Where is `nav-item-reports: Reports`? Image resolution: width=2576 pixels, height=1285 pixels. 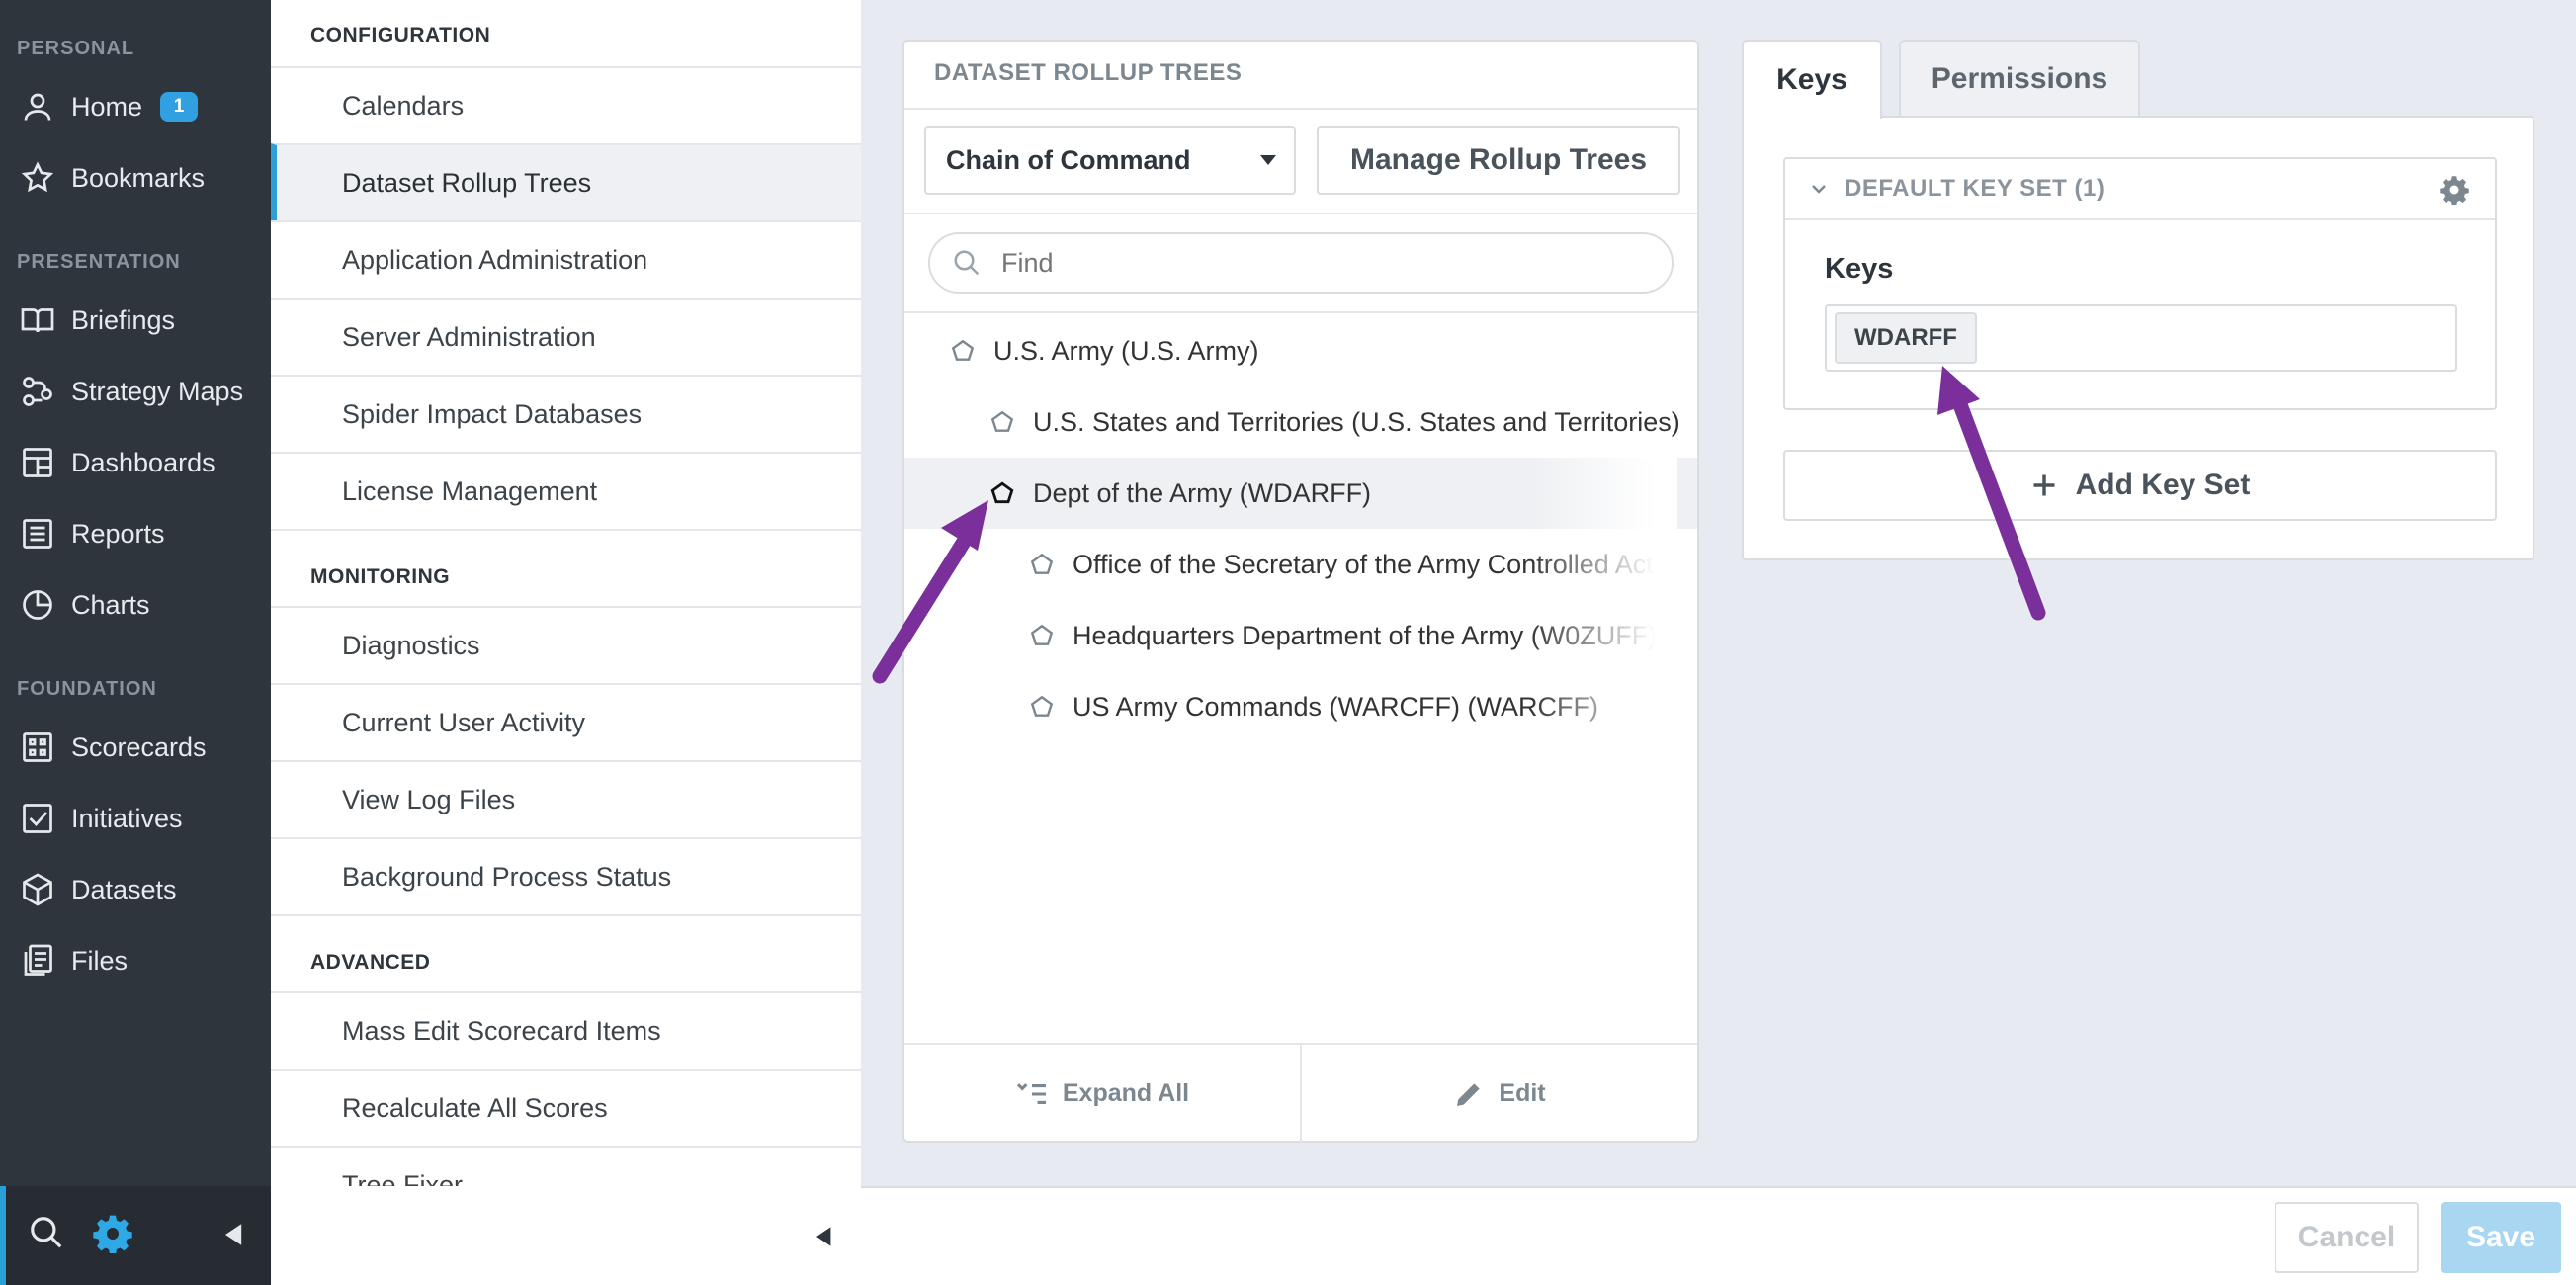
nav-item-reports: Reports is located at coordinates (135, 533).